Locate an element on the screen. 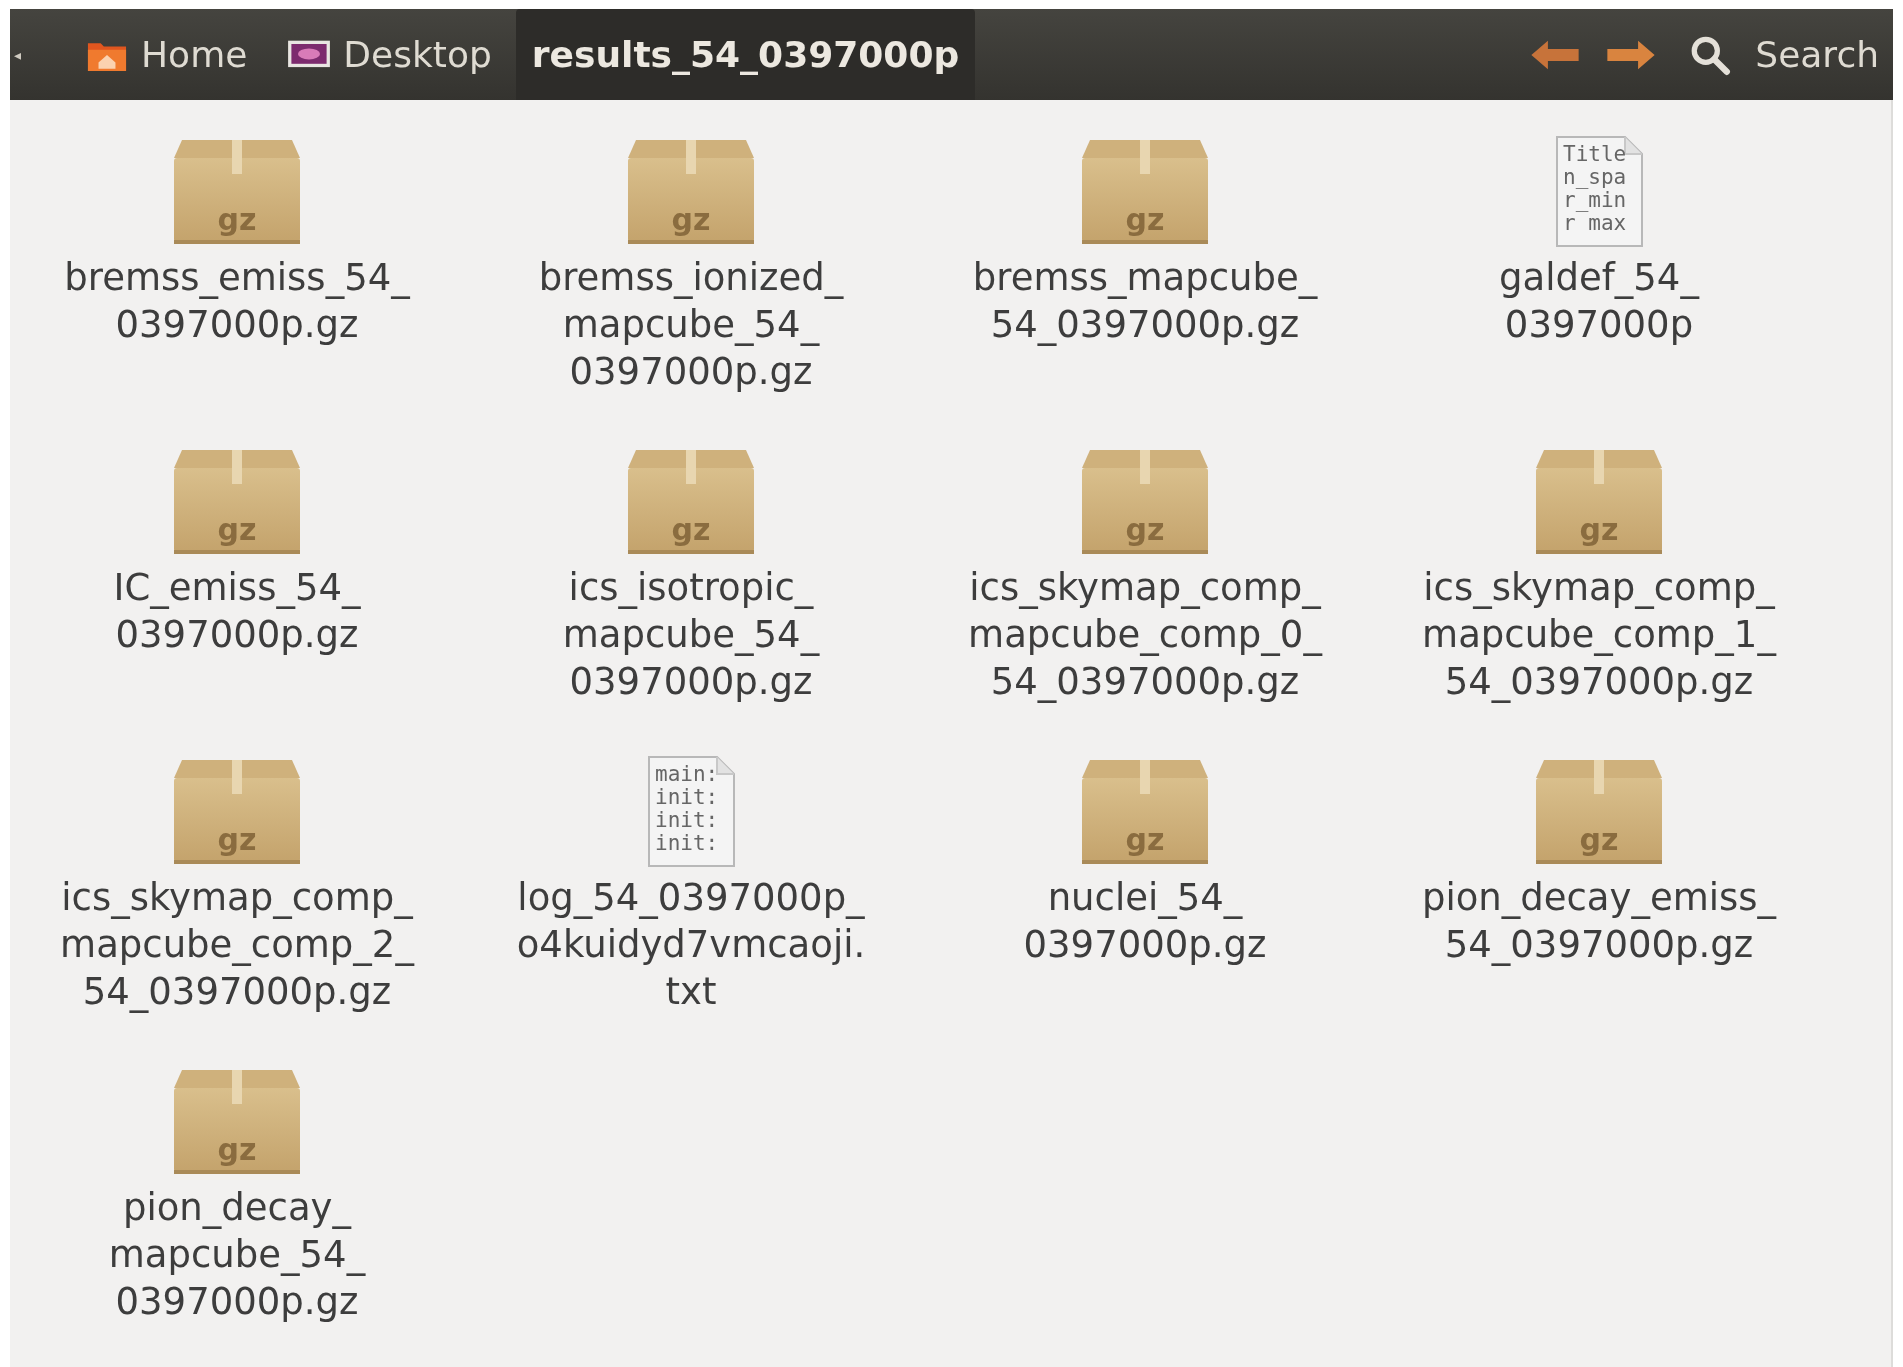  file-name: log_54_0397000p_ o4kuidyd7vmcaoji. txt is located at coordinates (691, 944).